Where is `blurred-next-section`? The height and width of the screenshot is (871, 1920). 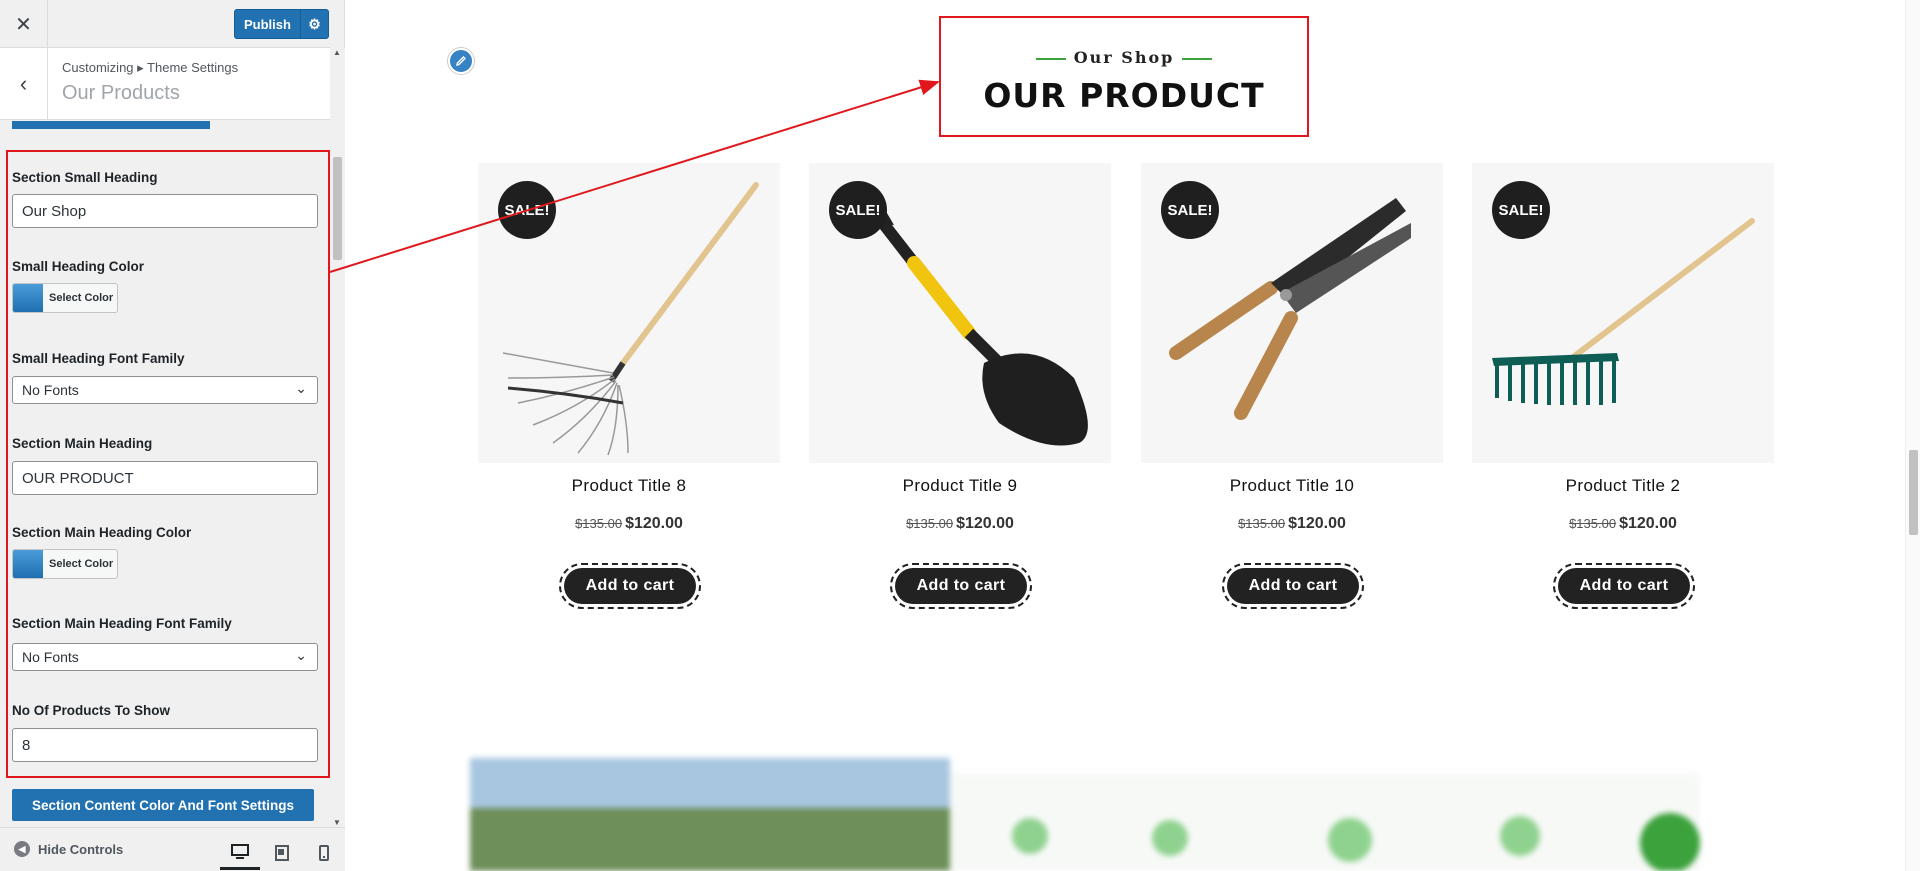
blurred-next-section is located at coordinates (1085, 814).